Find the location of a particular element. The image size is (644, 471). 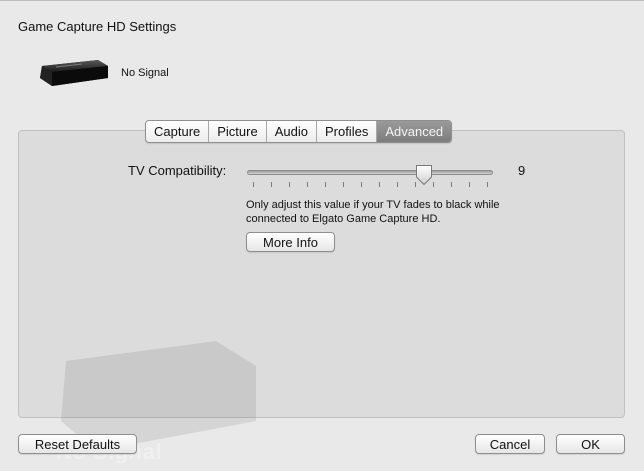

slider-knob is located at coordinates (424, 175).